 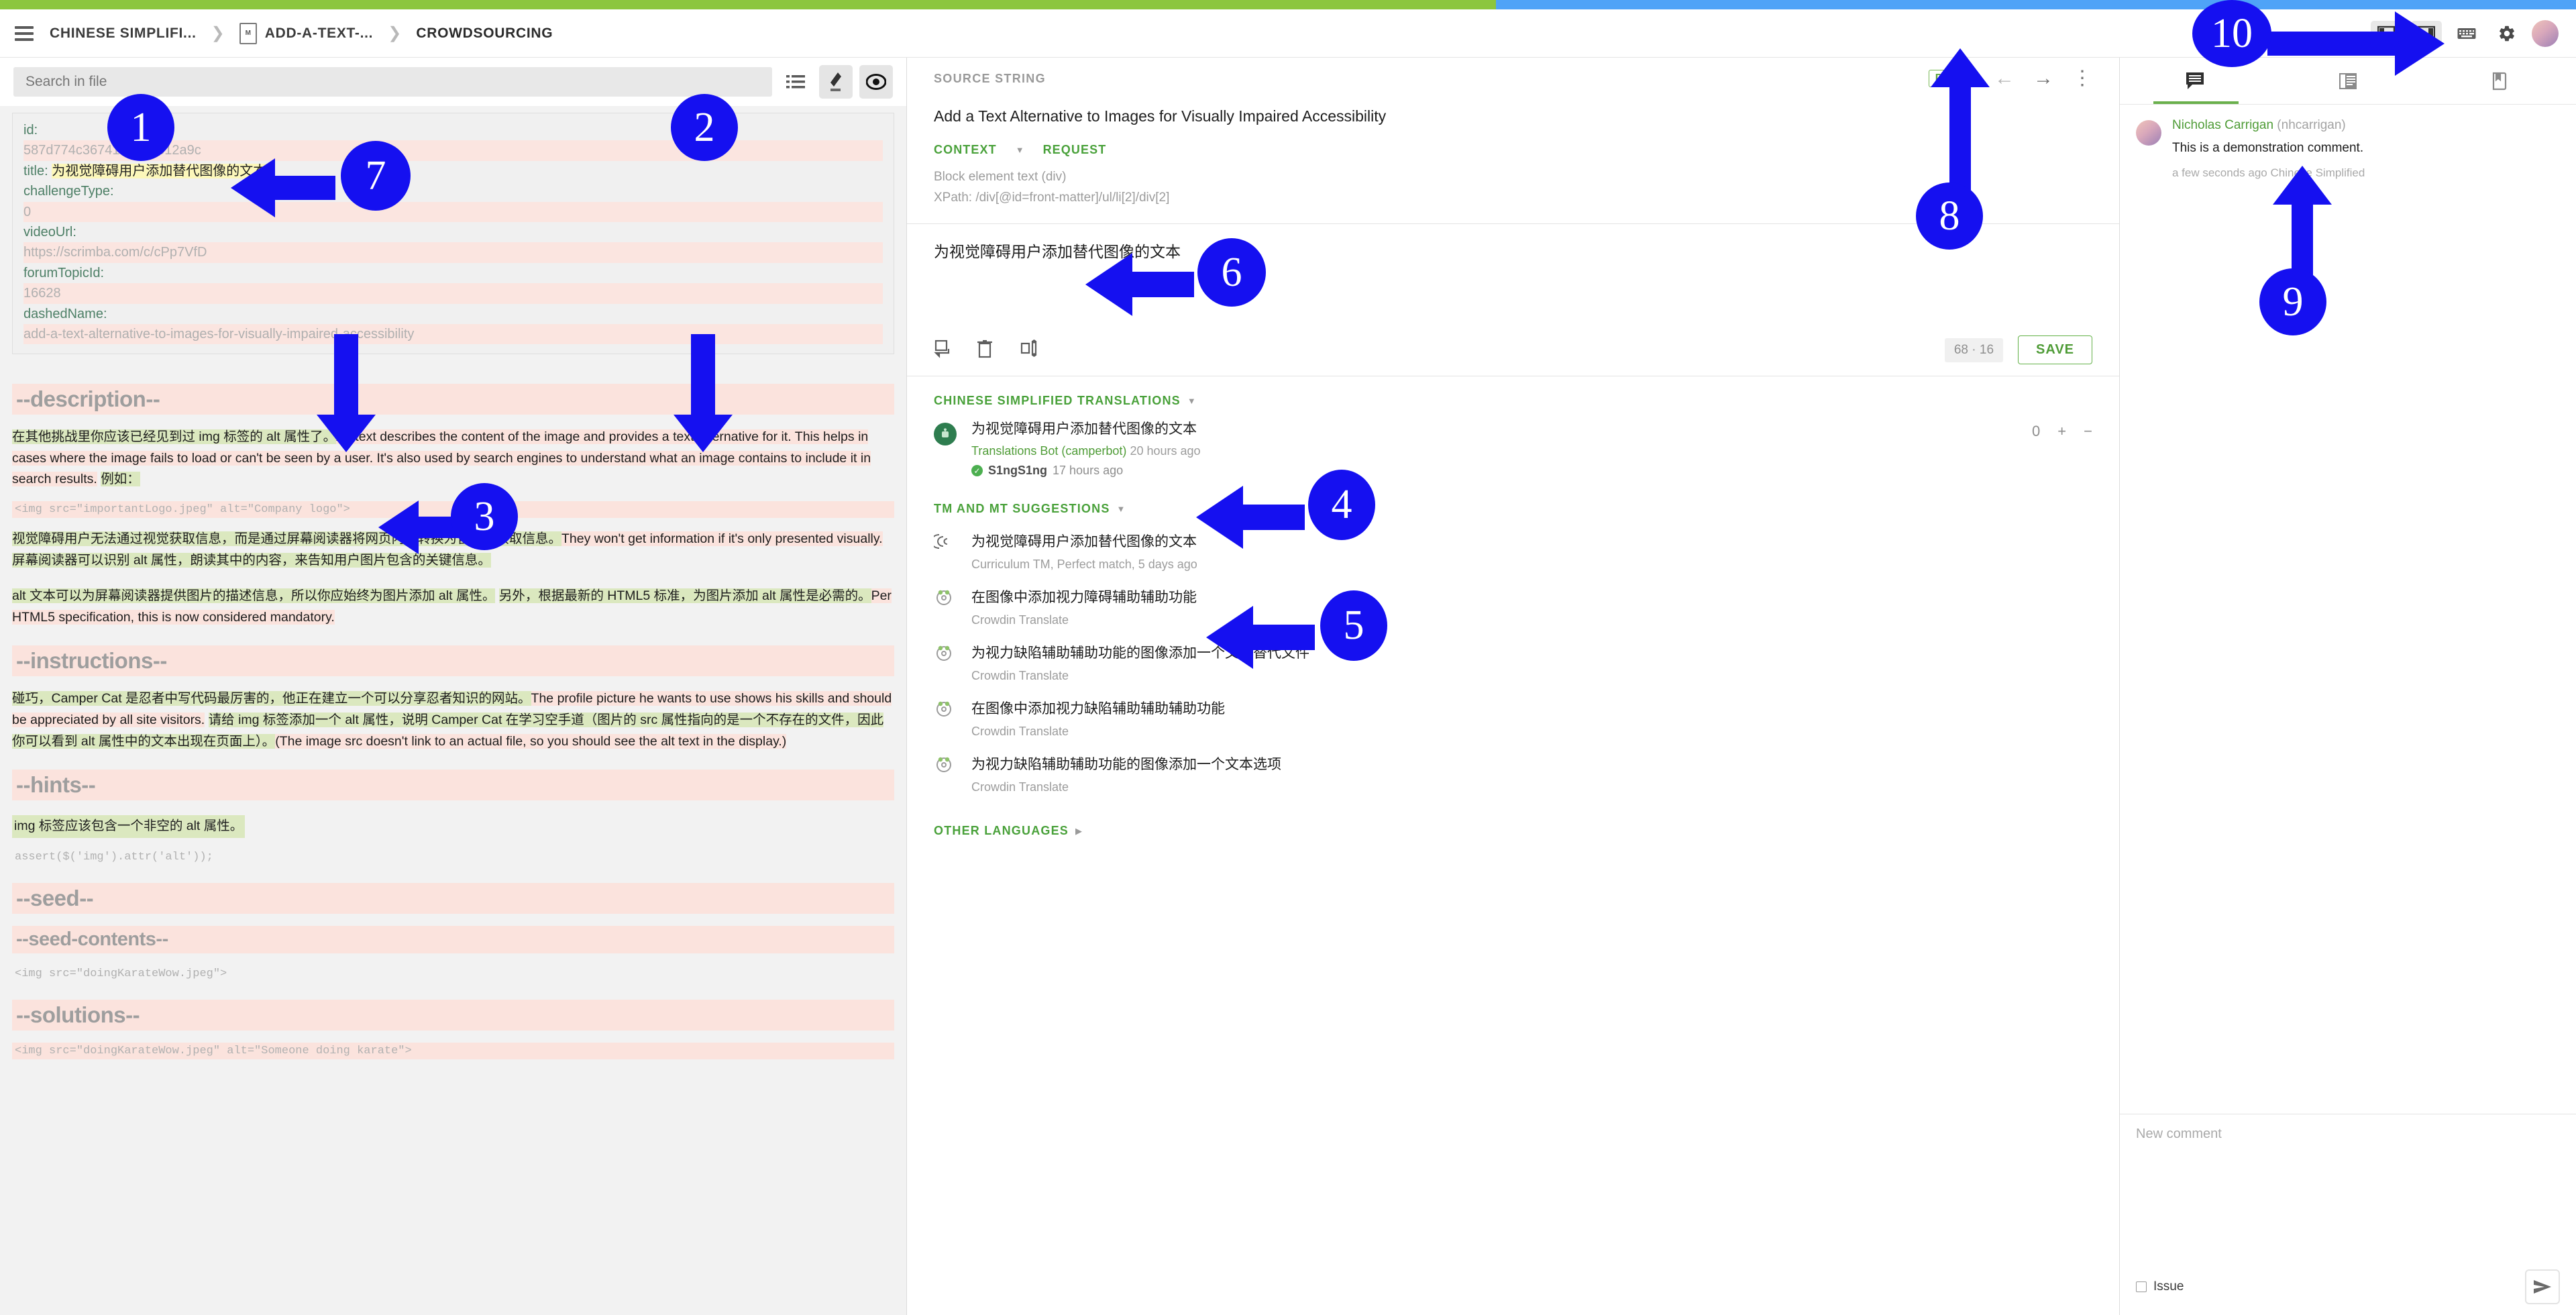 What do you see at coordinates (2231, 33) in the screenshot?
I see `annotation-marker-10: 10` at bounding box center [2231, 33].